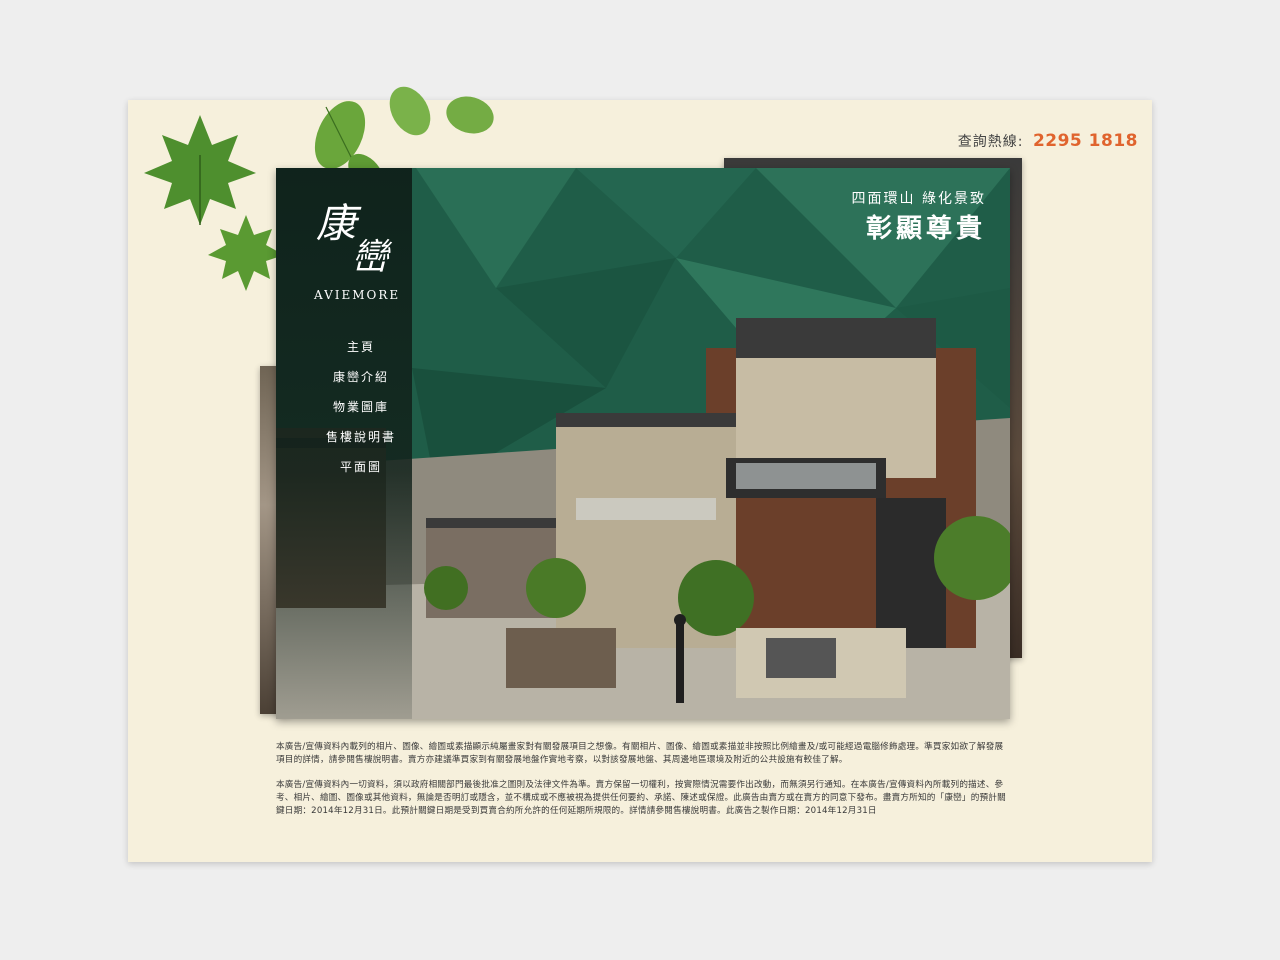  What do you see at coordinates (361, 347) in the screenshot?
I see `nav-item-home: 主頁` at bounding box center [361, 347].